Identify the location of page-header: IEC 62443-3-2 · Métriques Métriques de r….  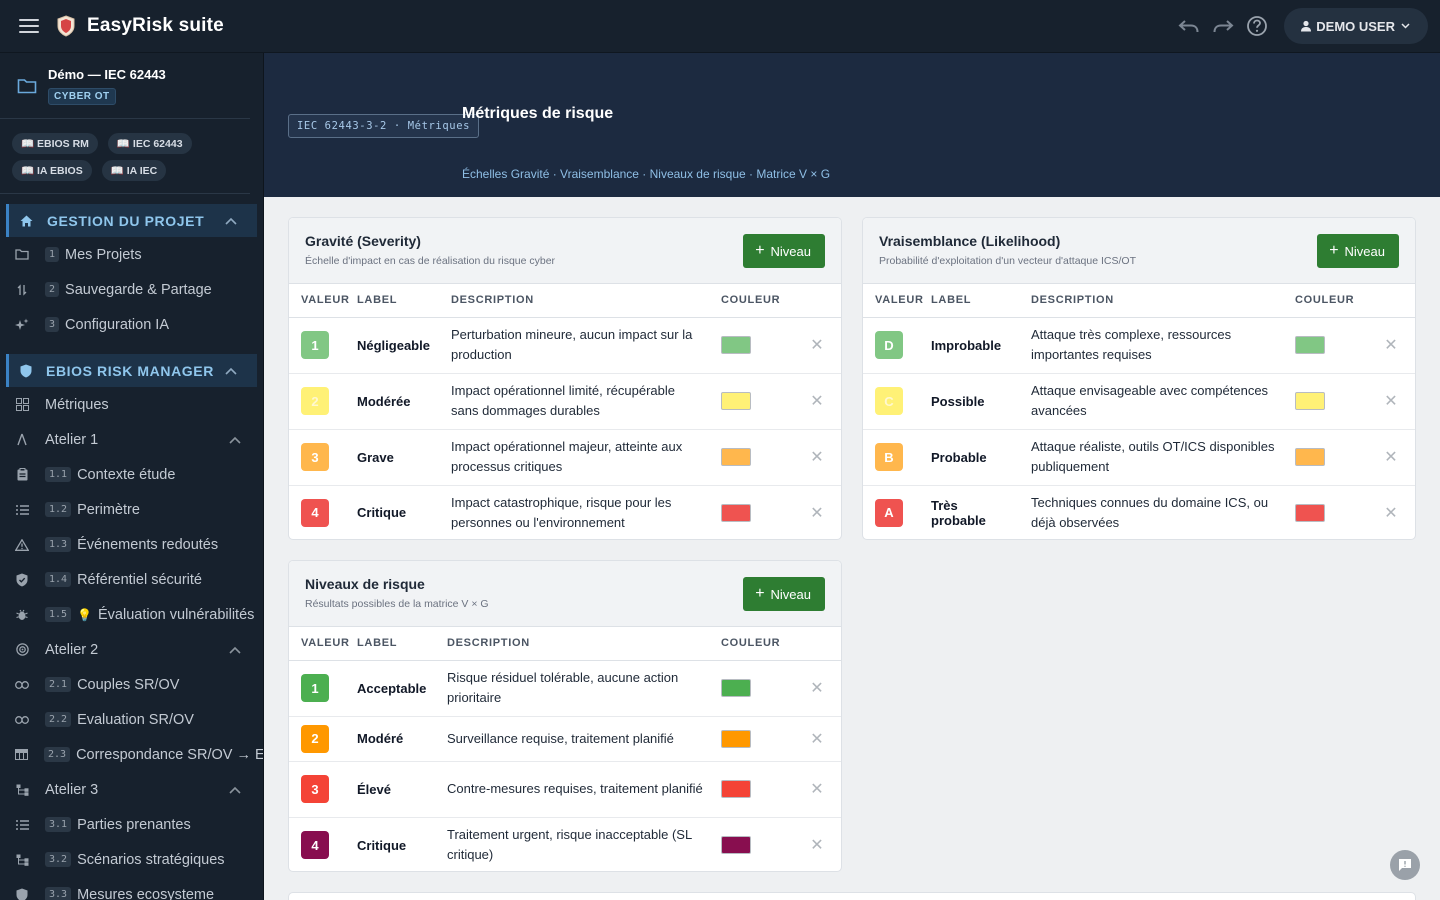
(852, 125).